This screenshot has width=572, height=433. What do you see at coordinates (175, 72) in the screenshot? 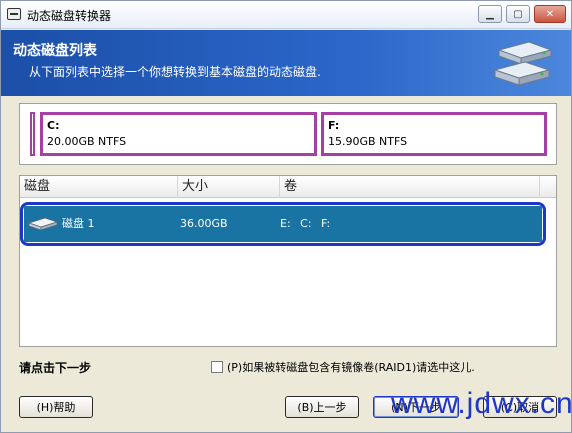
I see `header-subtitle: 从下面列表中选择一个你想转换到基本磁盘的动态磁盘.` at bounding box center [175, 72].